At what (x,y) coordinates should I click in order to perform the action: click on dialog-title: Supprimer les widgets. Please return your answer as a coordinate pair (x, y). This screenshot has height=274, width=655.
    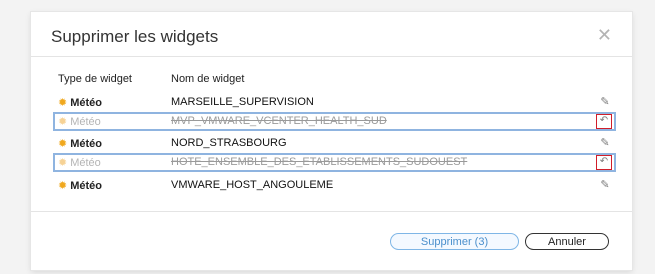
    Looking at the image, I should click on (135, 36).